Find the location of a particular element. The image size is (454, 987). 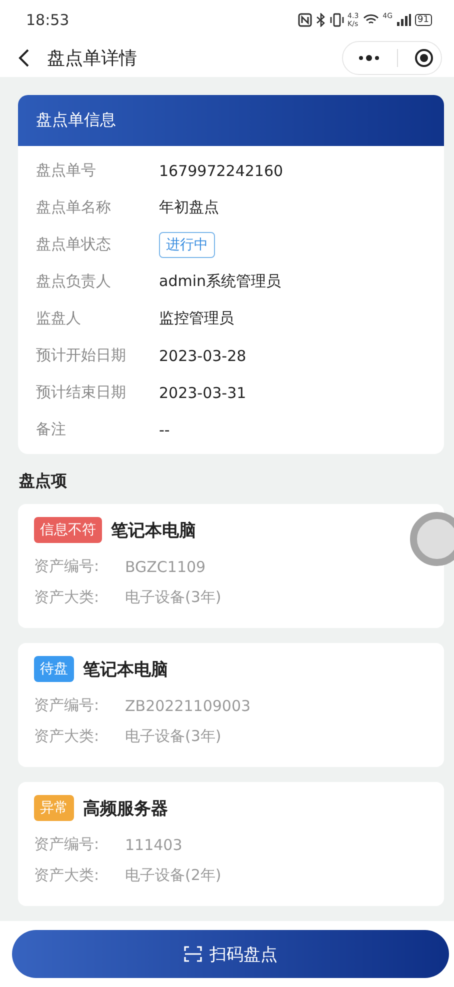

status-tag: 异常 is located at coordinates (54, 808).